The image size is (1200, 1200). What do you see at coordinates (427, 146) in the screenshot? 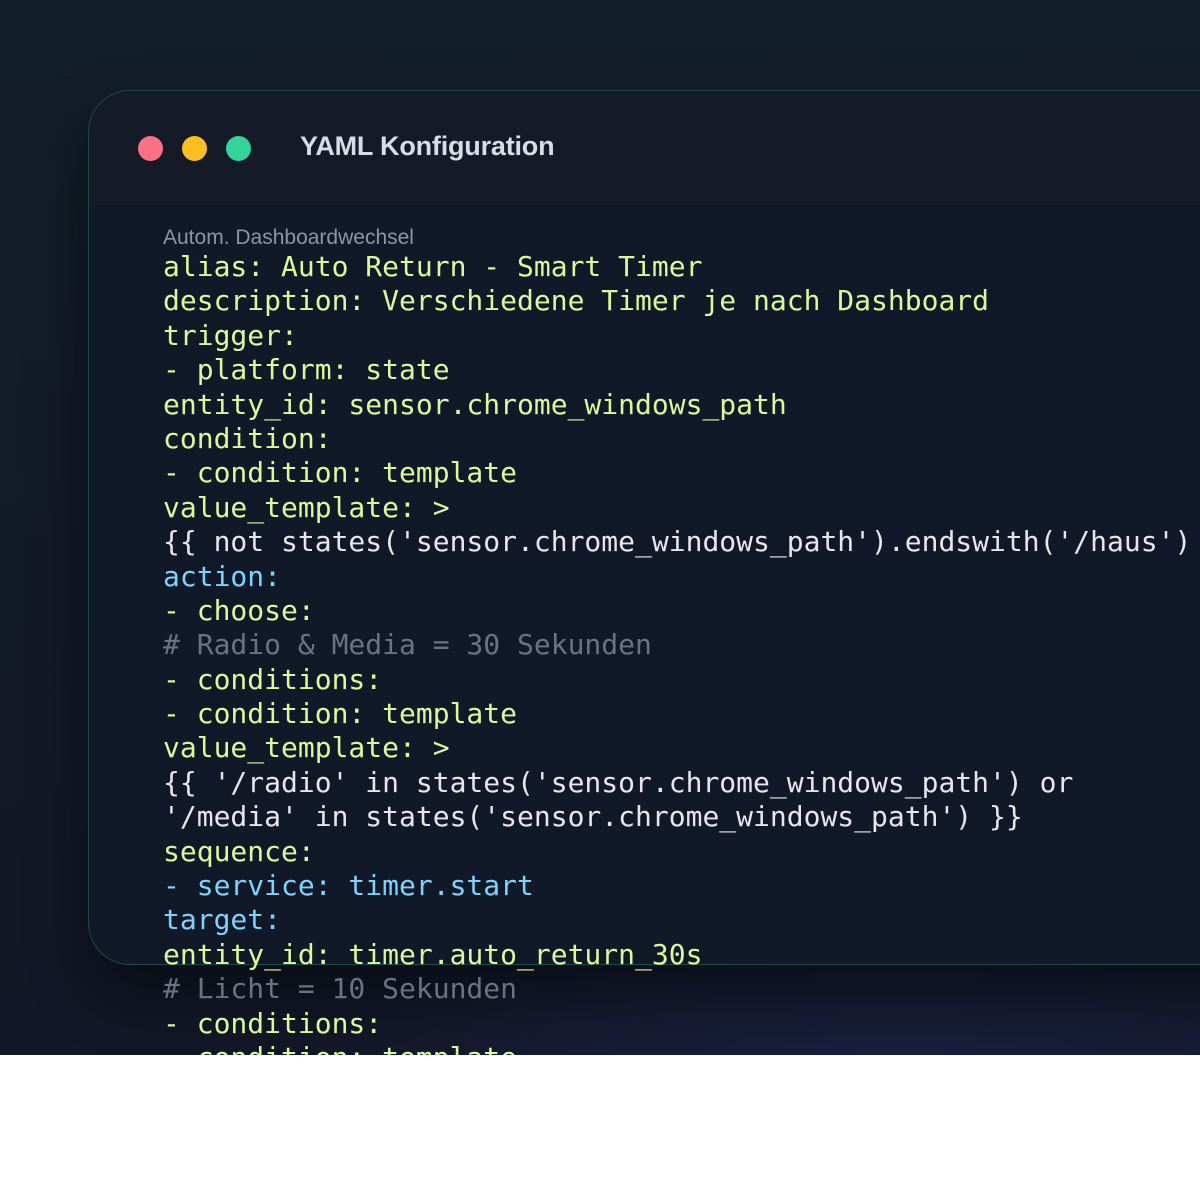
I see `window-title: YAML Konfiguration` at bounding box center [427, 146].